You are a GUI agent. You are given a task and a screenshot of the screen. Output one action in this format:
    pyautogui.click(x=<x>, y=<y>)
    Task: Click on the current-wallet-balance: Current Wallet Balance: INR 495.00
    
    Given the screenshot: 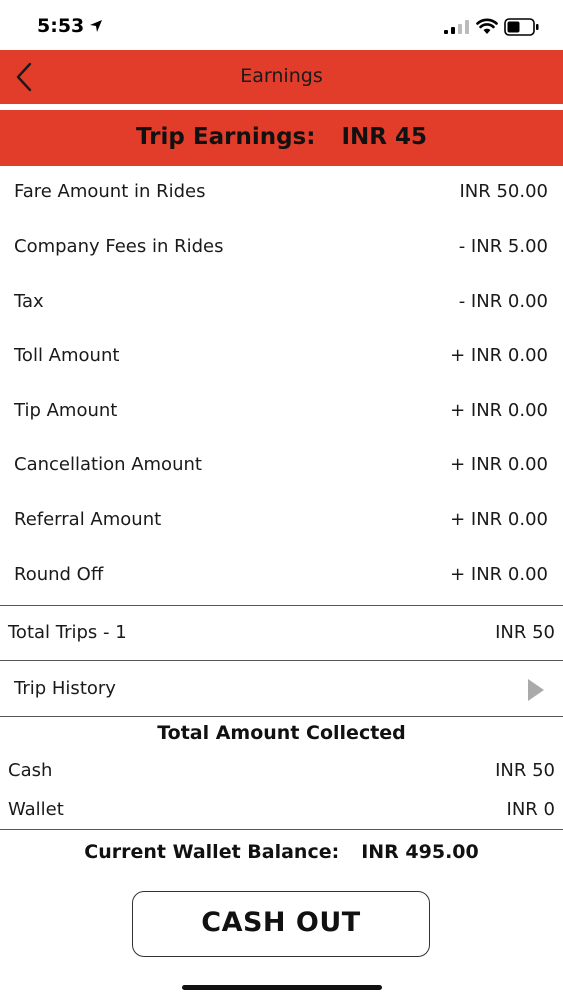 What is the action you would take?
    pyautogui.click(x=281, y=852)
    